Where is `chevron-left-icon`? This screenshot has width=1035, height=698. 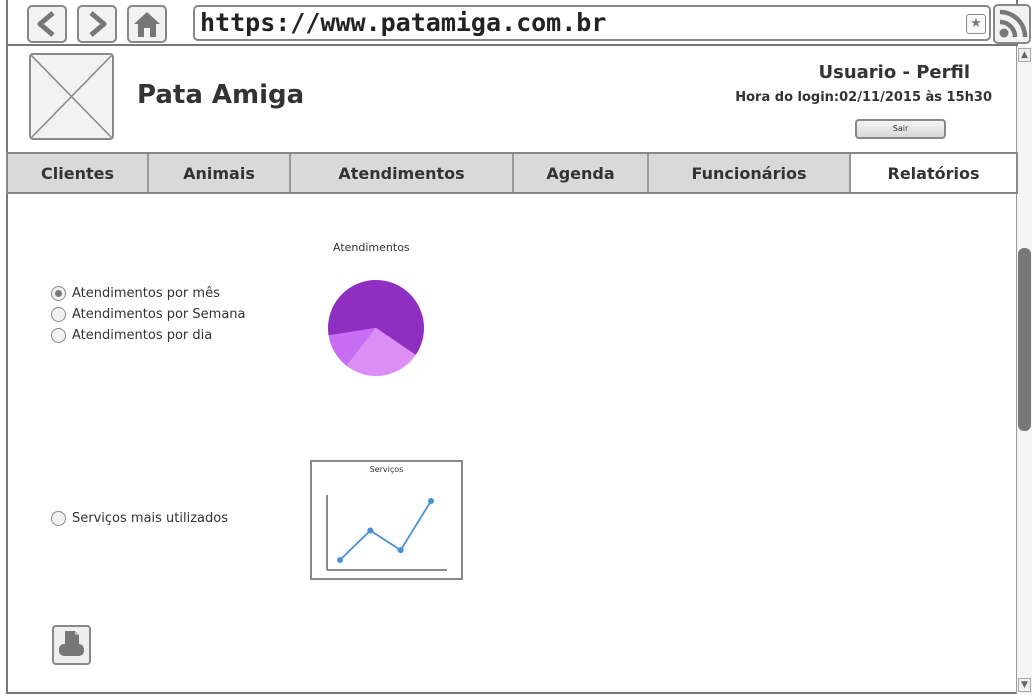 chevron-left-icon is located at coordinates (46, 24).